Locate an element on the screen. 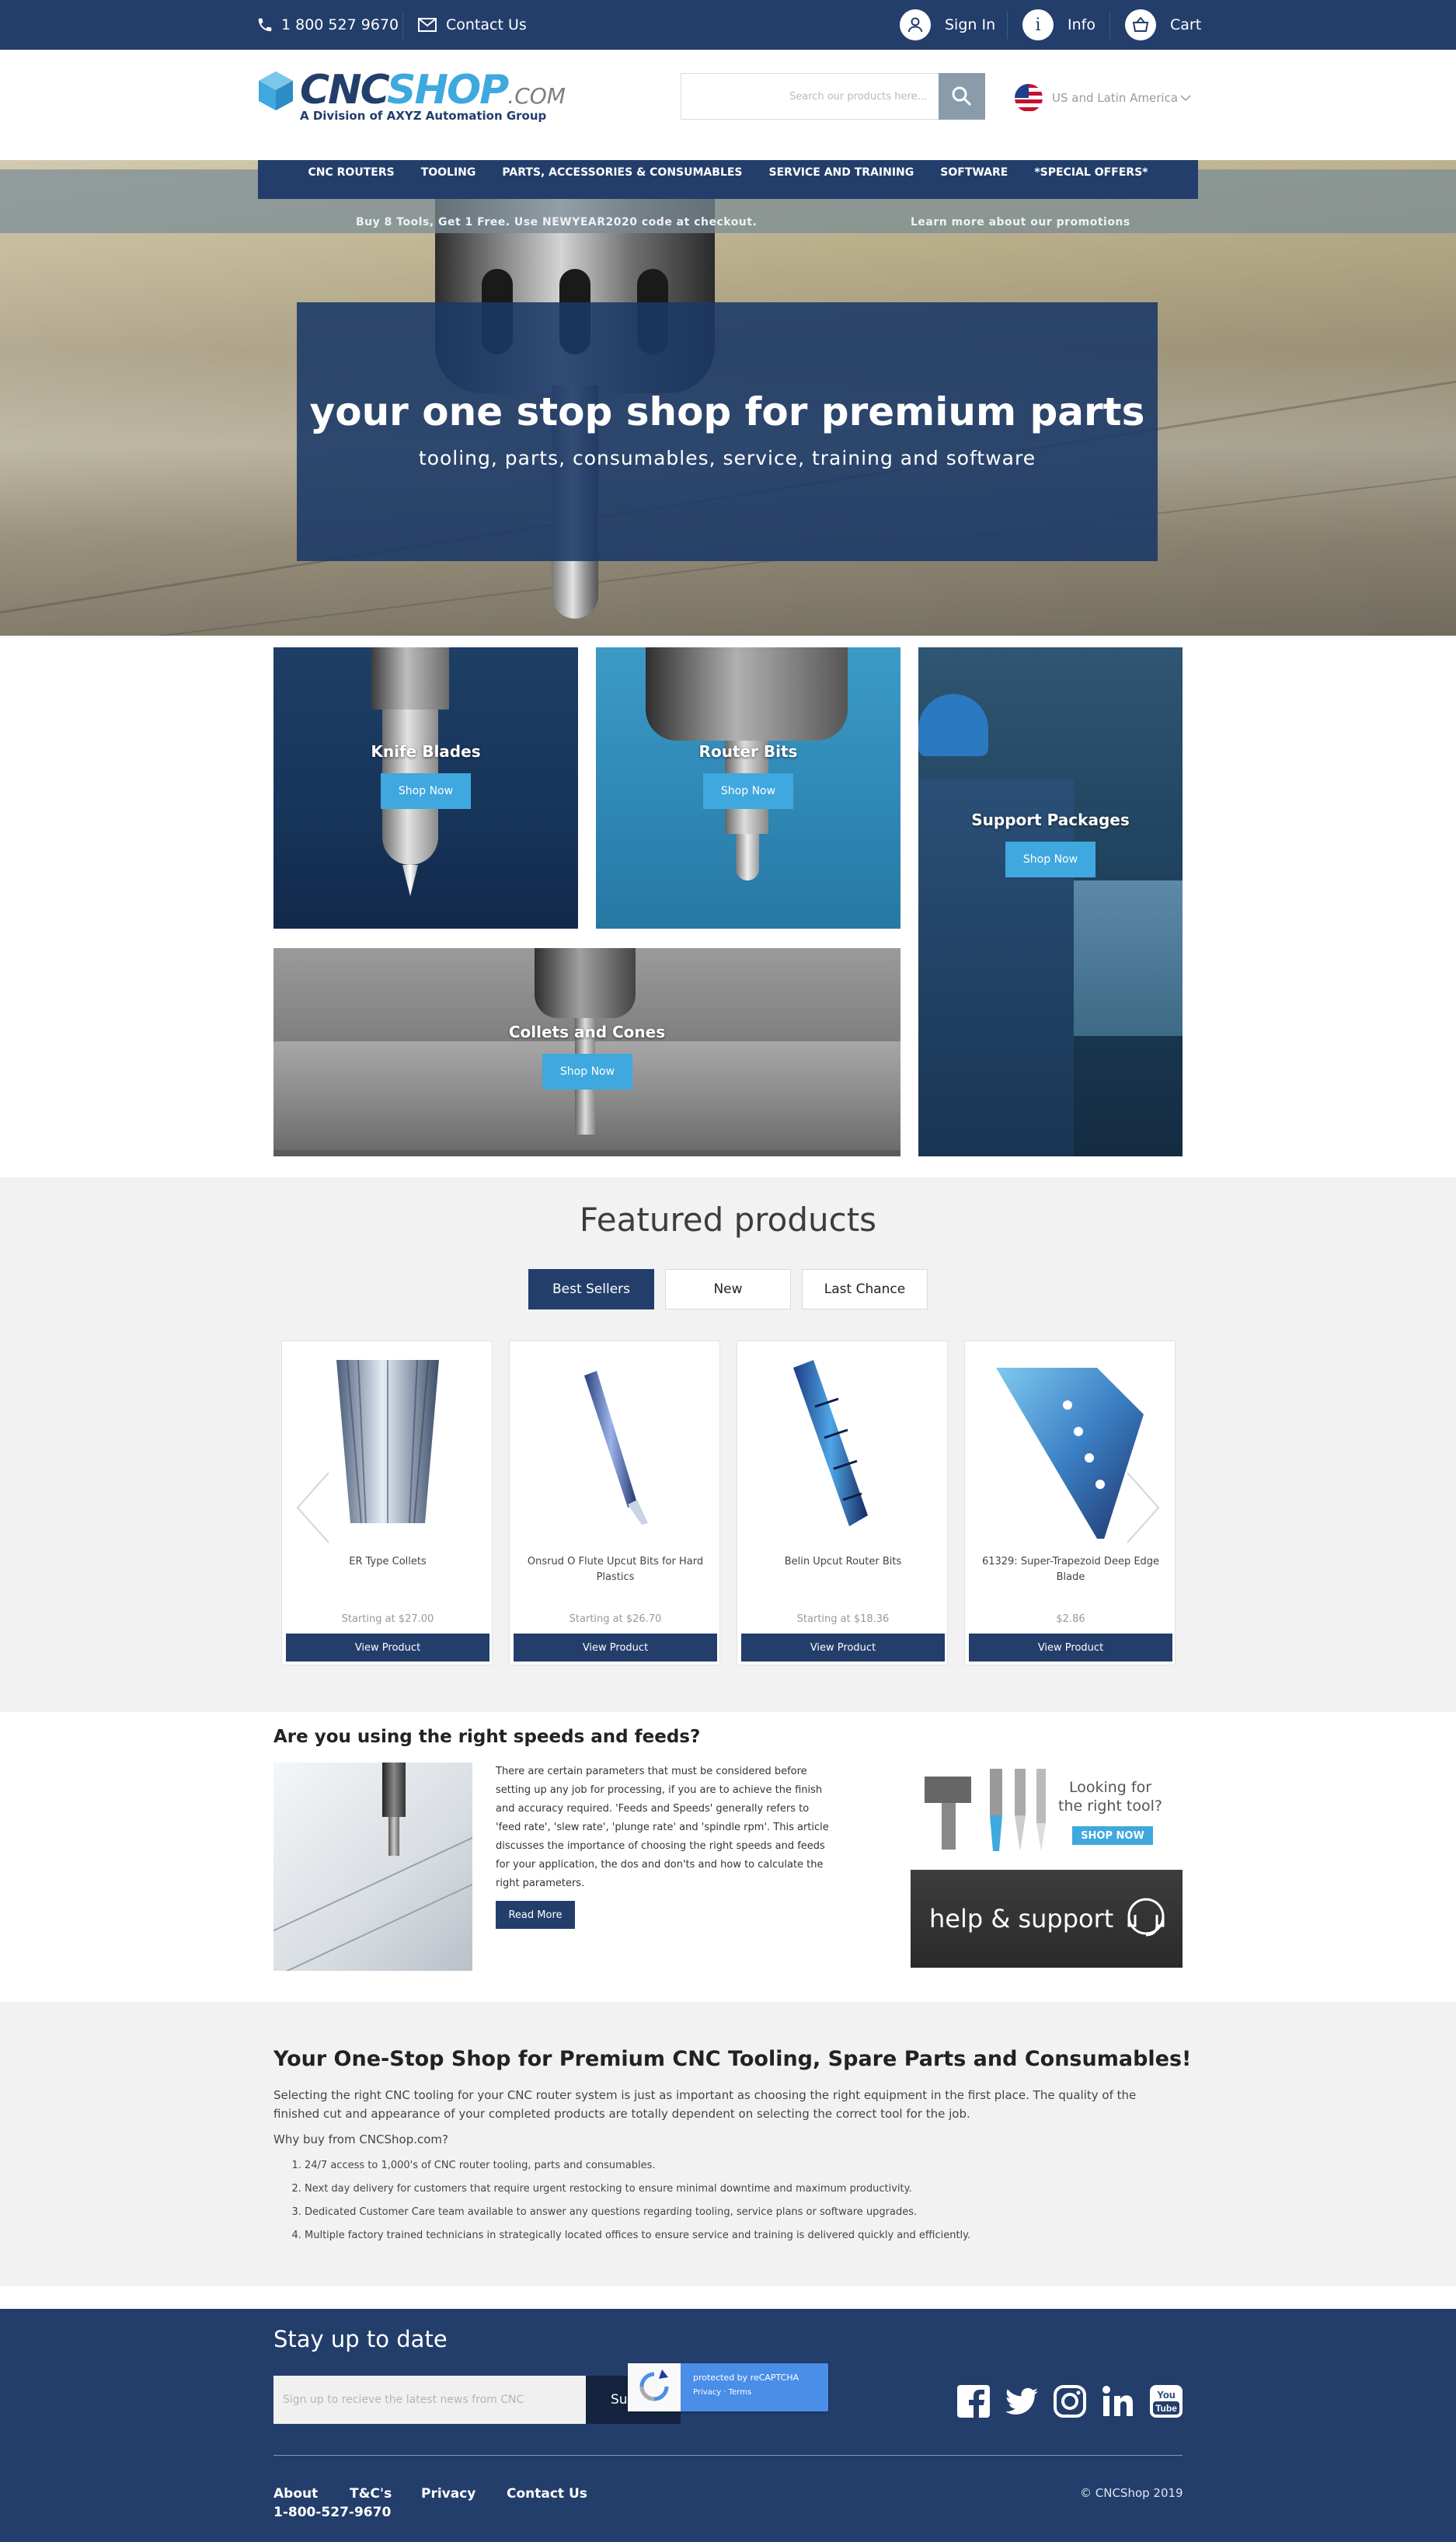 The image size is (1456, 2542). recaptcha-links: Privacy · Terms is located at coordinates (722, 2392).